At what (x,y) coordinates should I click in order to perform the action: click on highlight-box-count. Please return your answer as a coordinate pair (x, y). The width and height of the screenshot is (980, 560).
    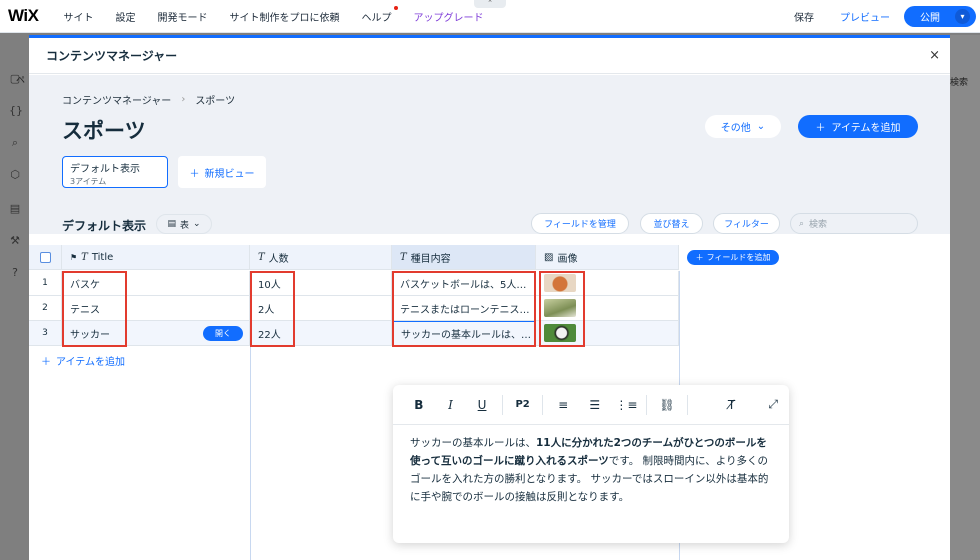
    Looking at the image, I should click on (272, 309).